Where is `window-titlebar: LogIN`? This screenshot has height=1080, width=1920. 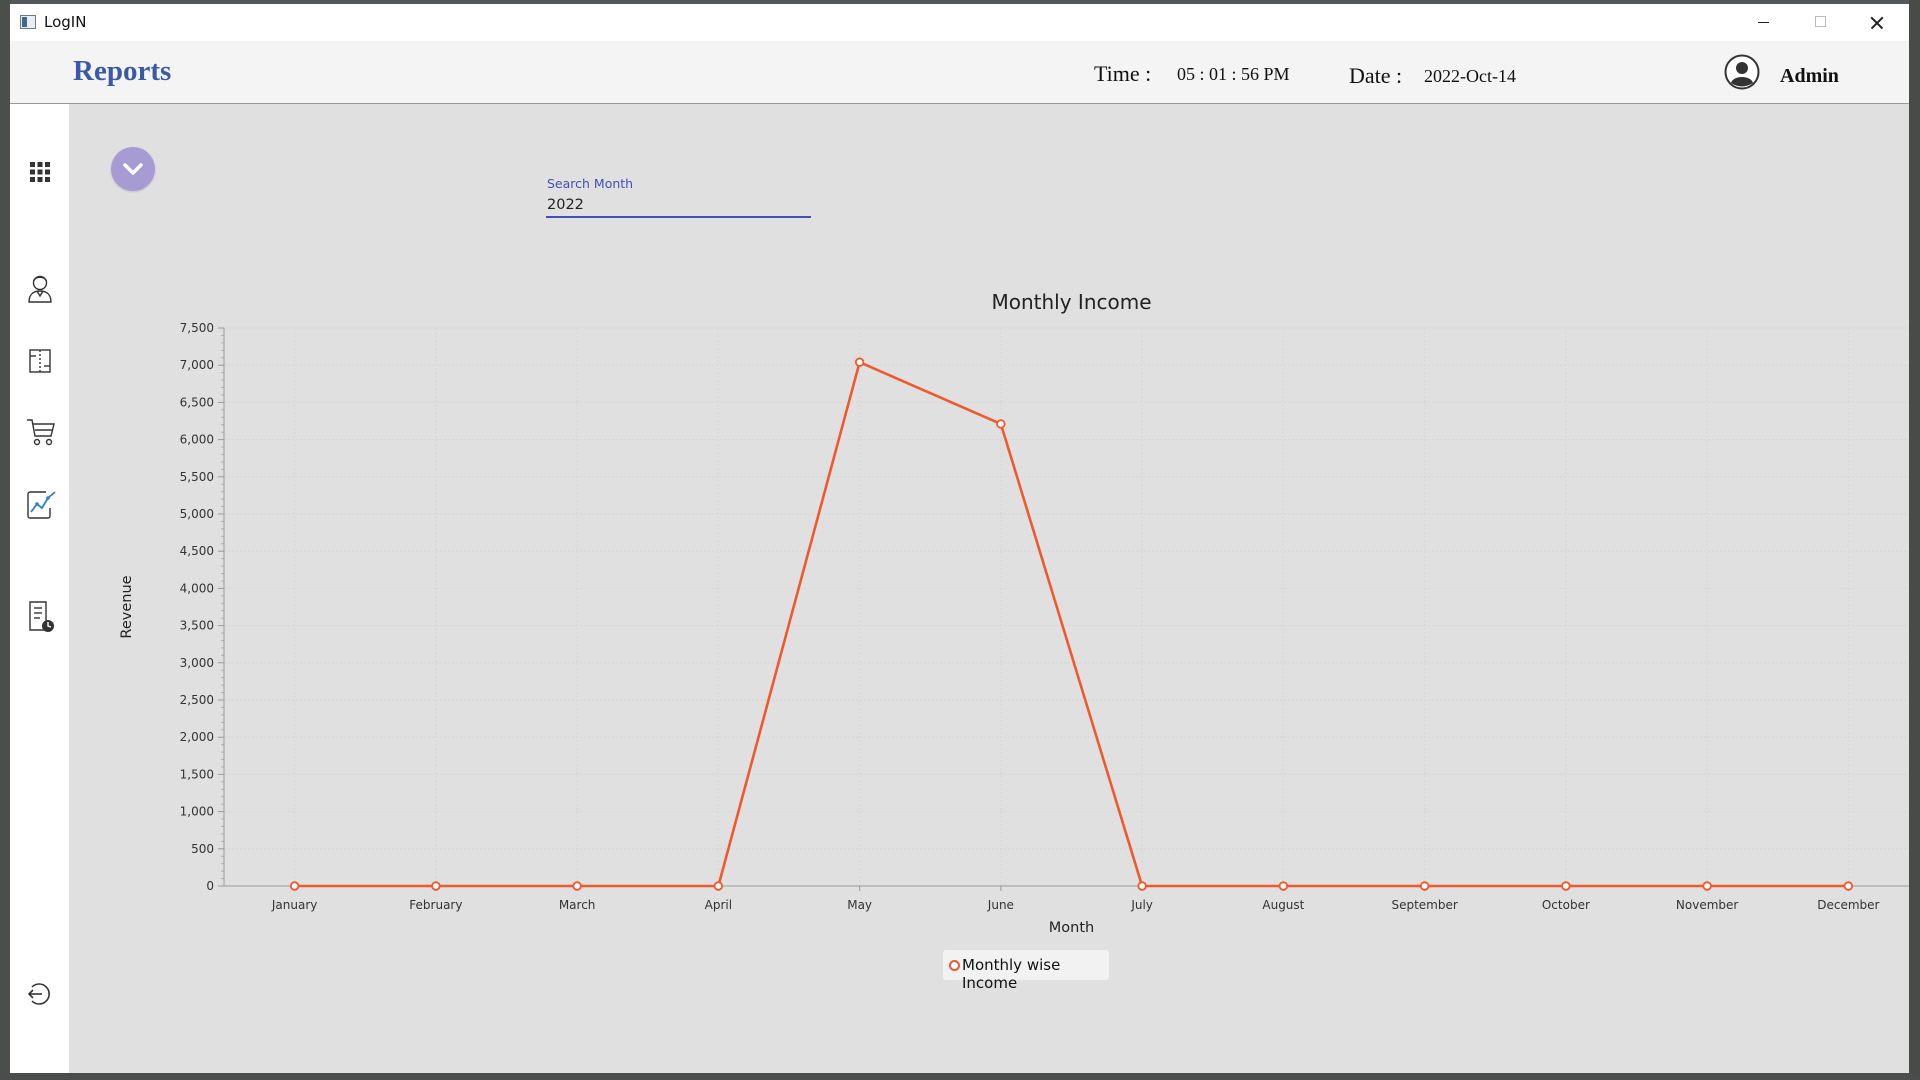 window-titlebar: LogIN is located at coordinates (959, 22).